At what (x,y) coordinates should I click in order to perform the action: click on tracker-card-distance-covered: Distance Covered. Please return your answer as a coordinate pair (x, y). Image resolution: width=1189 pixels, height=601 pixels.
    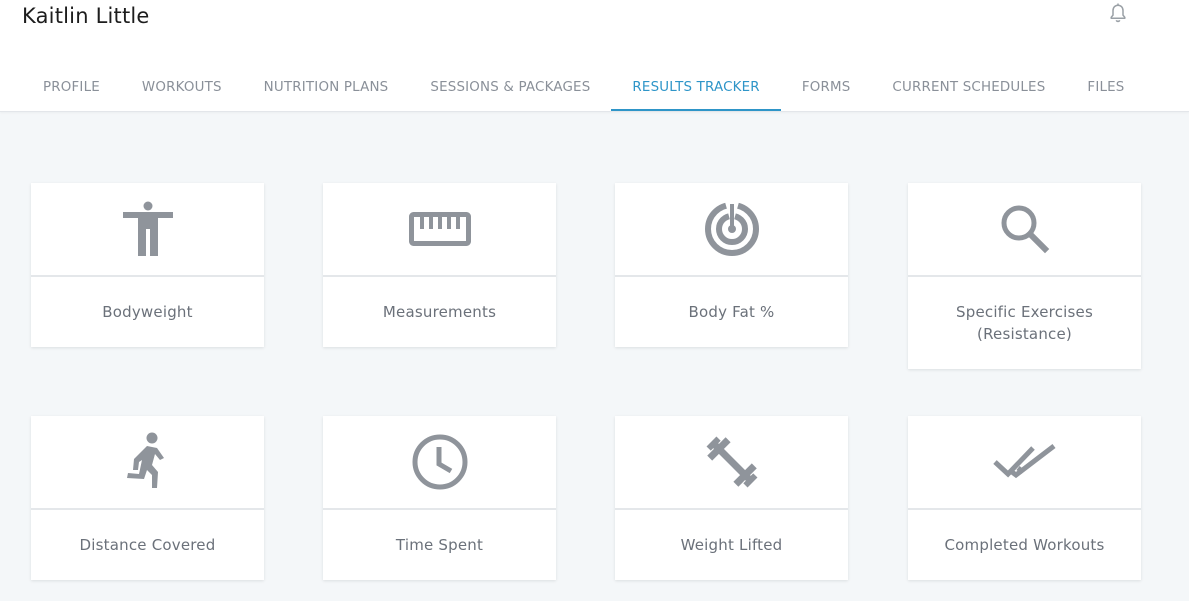
    Looking at the image, I should click on (147, 498).